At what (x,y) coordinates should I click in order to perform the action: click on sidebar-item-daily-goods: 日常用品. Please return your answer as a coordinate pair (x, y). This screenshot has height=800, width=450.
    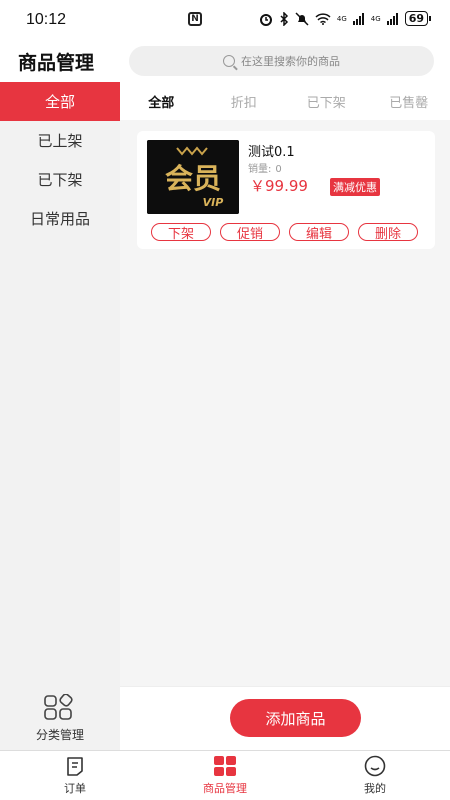
    Looking at the image, I should click on (60, 218).